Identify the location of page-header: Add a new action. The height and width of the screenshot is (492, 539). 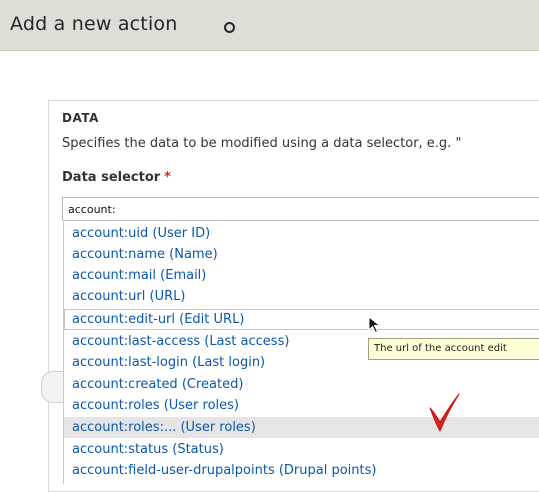
(269, 25).